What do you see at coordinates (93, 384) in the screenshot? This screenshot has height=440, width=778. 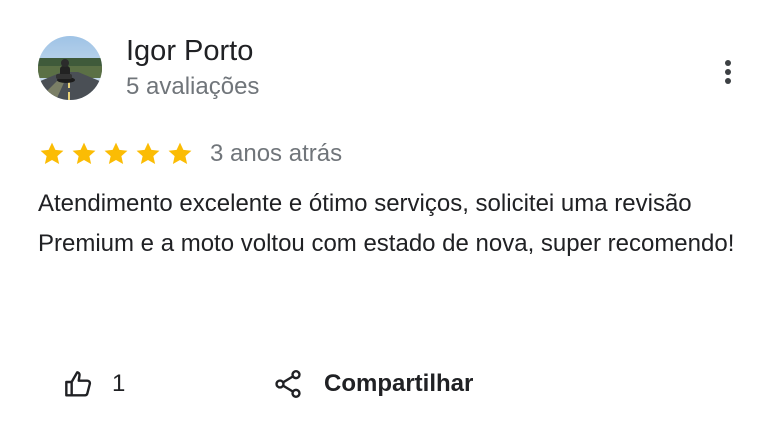 I see `like-button: 1` at bounding box center [93, 384].